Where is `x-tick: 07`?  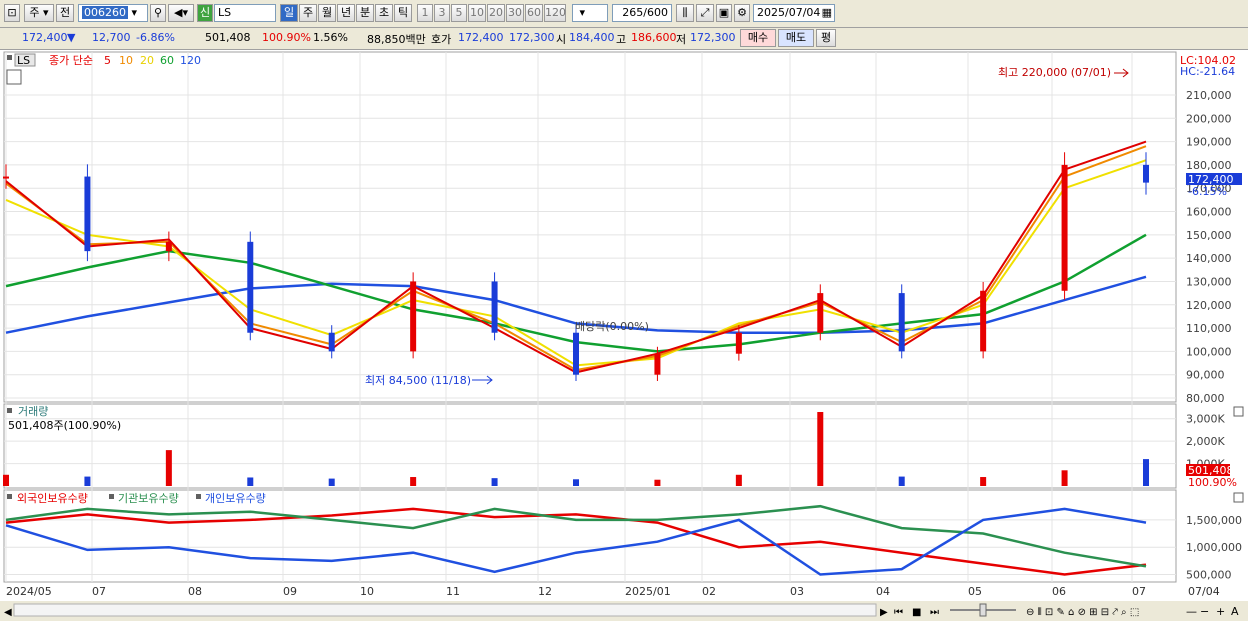
x-tick: 07 is located at coordinates (99, 591).